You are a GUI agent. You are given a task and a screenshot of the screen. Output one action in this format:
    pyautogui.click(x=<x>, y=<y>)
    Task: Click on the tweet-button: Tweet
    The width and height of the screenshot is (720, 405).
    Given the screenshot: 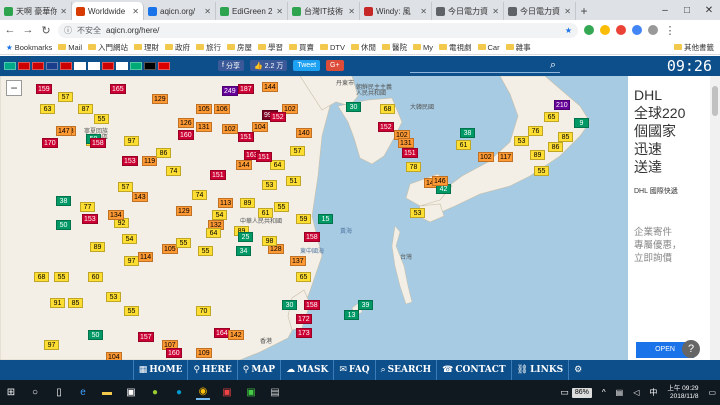 What is the action you would take?
    pyautogui.click(x=307, y=65)
    